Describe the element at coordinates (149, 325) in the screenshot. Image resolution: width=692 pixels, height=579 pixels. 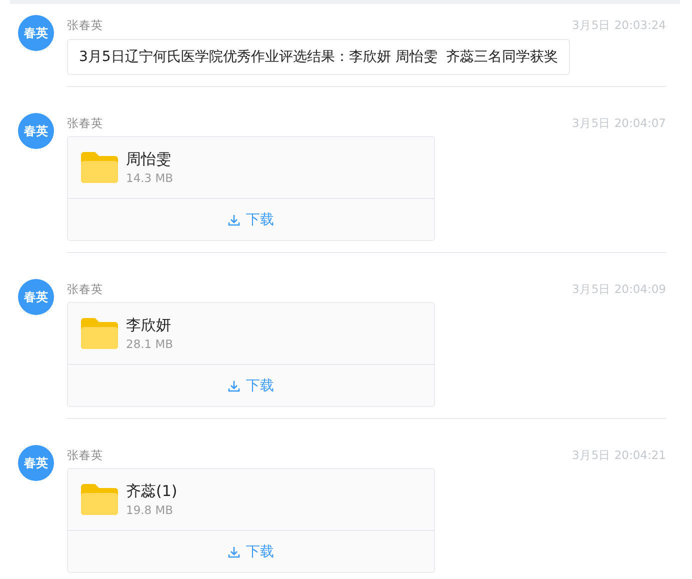
I see `file-name: 李欣妍` at that location.